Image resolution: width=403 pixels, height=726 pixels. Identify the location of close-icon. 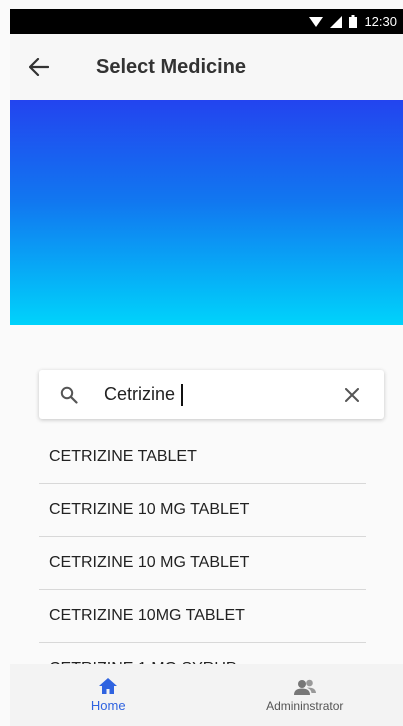
(352, 394).